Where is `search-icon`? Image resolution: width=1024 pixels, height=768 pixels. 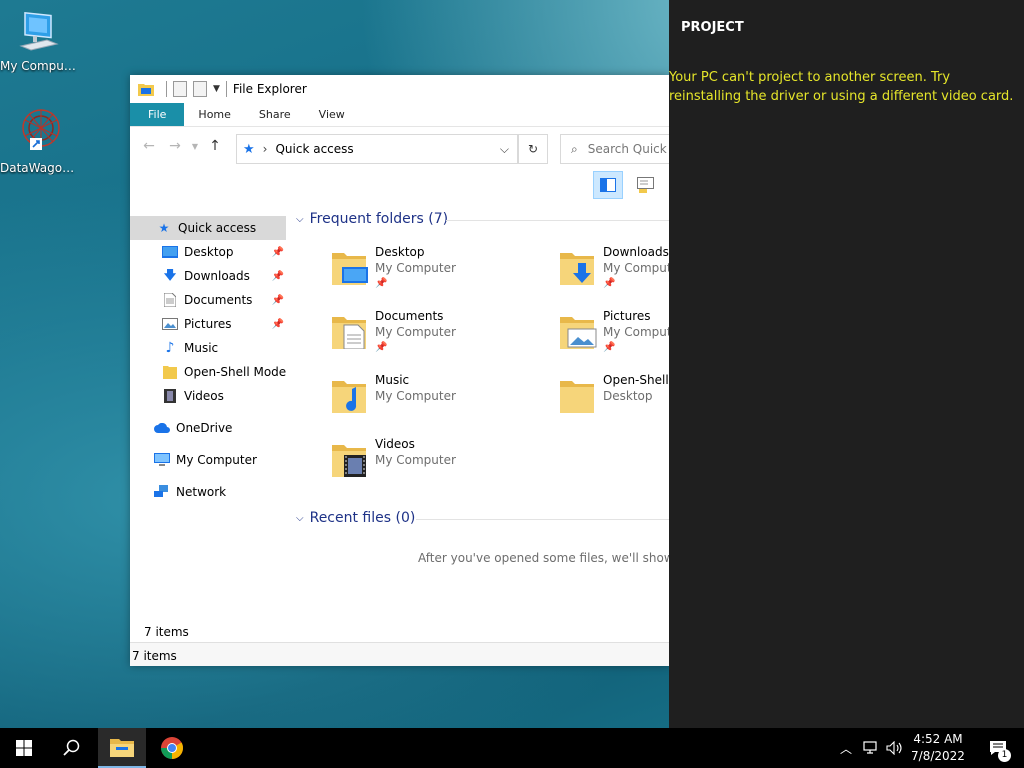
search-icon is located at coordinates (71, 747).